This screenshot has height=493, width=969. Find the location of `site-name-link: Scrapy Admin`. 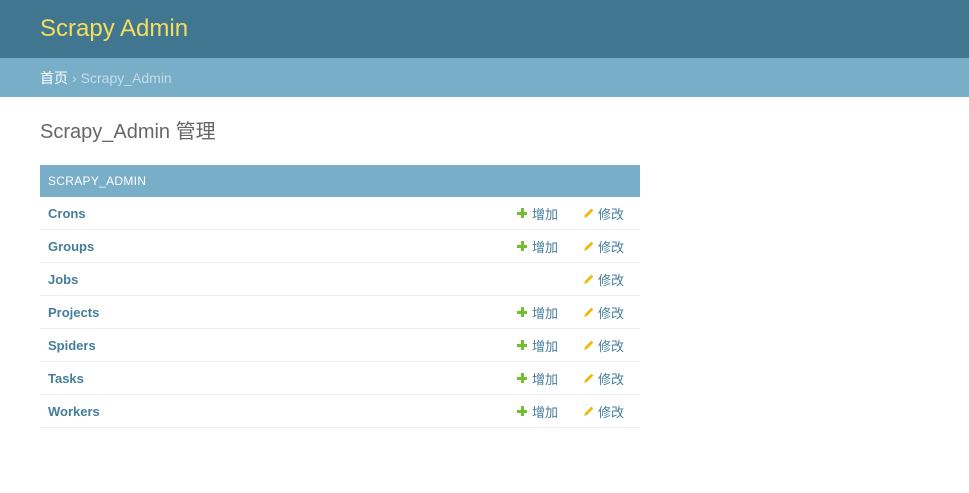

site-name-link: Scrapy Admin is located at coordinates (114, 29).